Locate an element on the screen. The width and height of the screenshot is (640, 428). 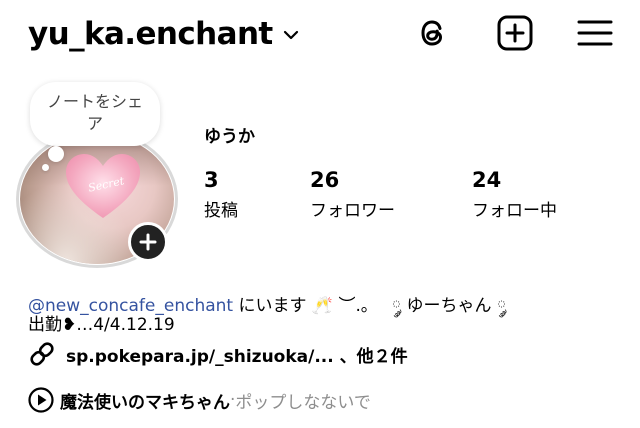
bio-line-1-text: にいます 🥂 ︶.｡ ༘ ゆーちゃん ༘ is located at coordinates (370, 306).